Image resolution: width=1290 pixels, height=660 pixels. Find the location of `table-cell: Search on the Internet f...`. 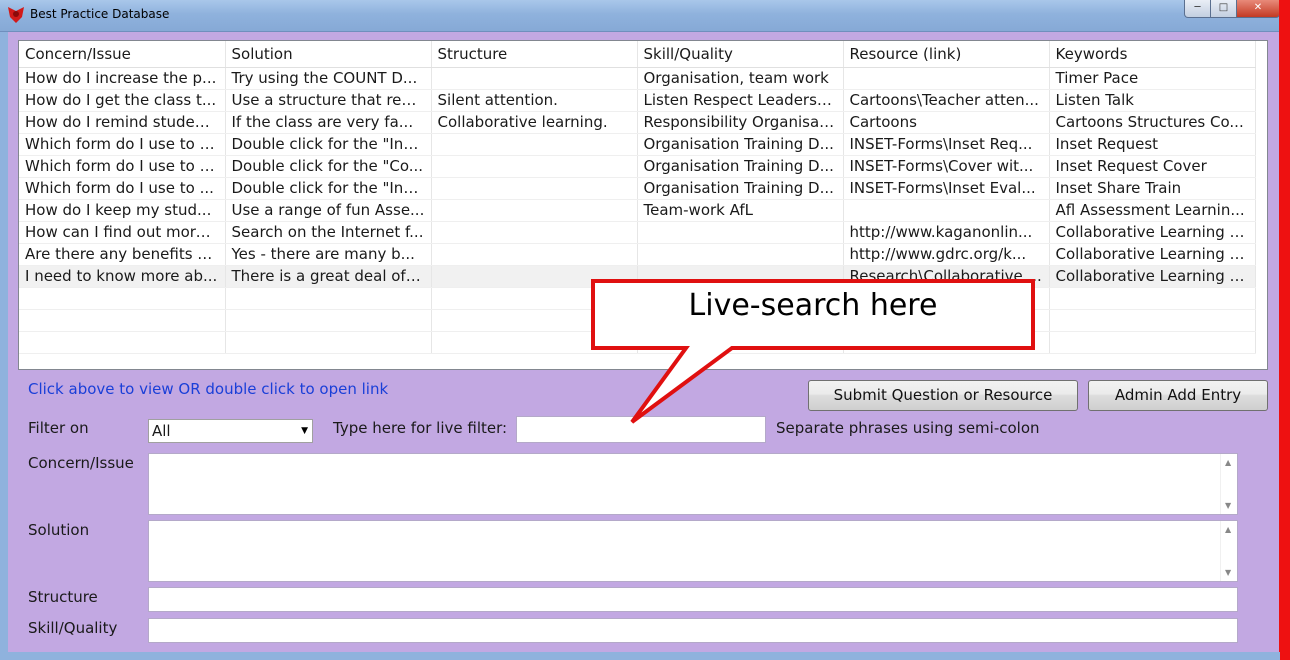

table-cell: Search on the Internet f... is located at coordinates (328, 232).